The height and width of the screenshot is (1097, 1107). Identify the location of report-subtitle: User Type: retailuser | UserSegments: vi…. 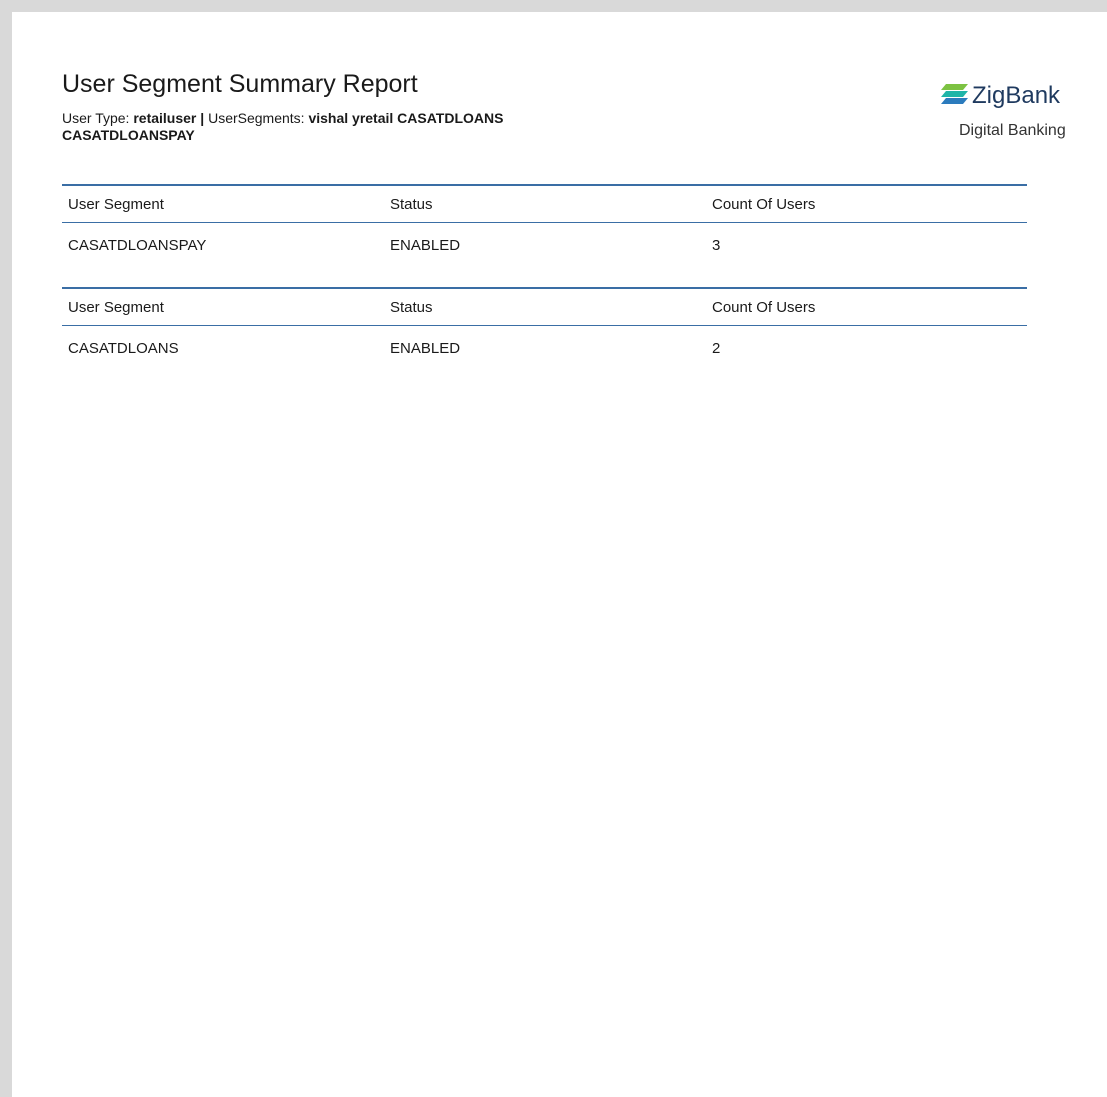
(342, 127).